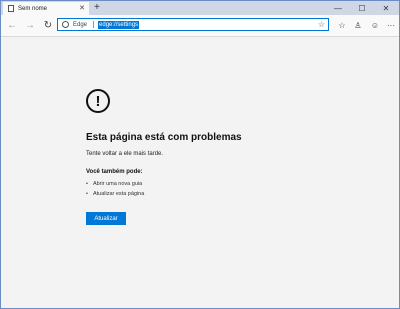  I want to click on url-text: edge://settings, so click(119, 24).